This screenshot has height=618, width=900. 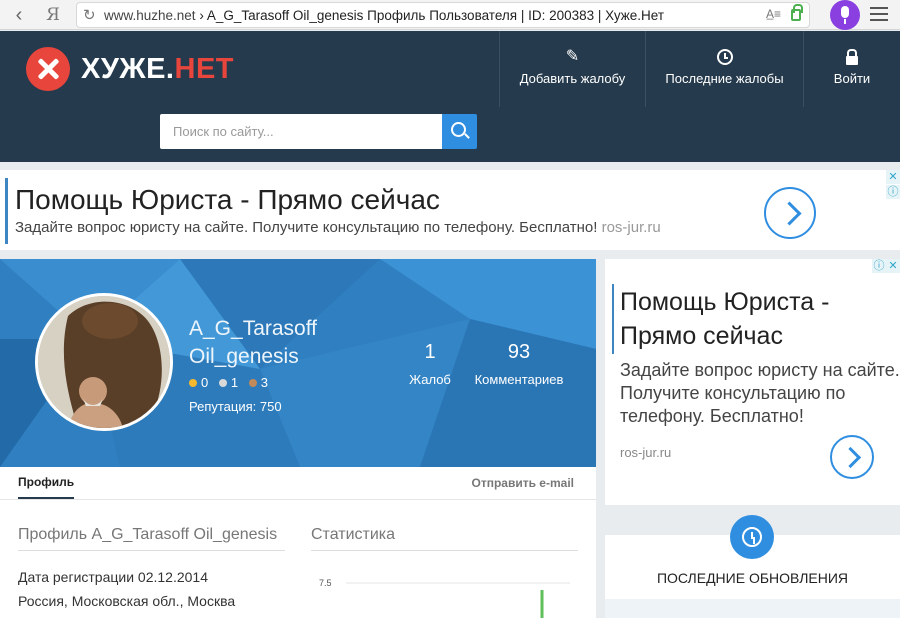 I want to click on ad-sidebar-accent-bar, so click(x=613, y=319).